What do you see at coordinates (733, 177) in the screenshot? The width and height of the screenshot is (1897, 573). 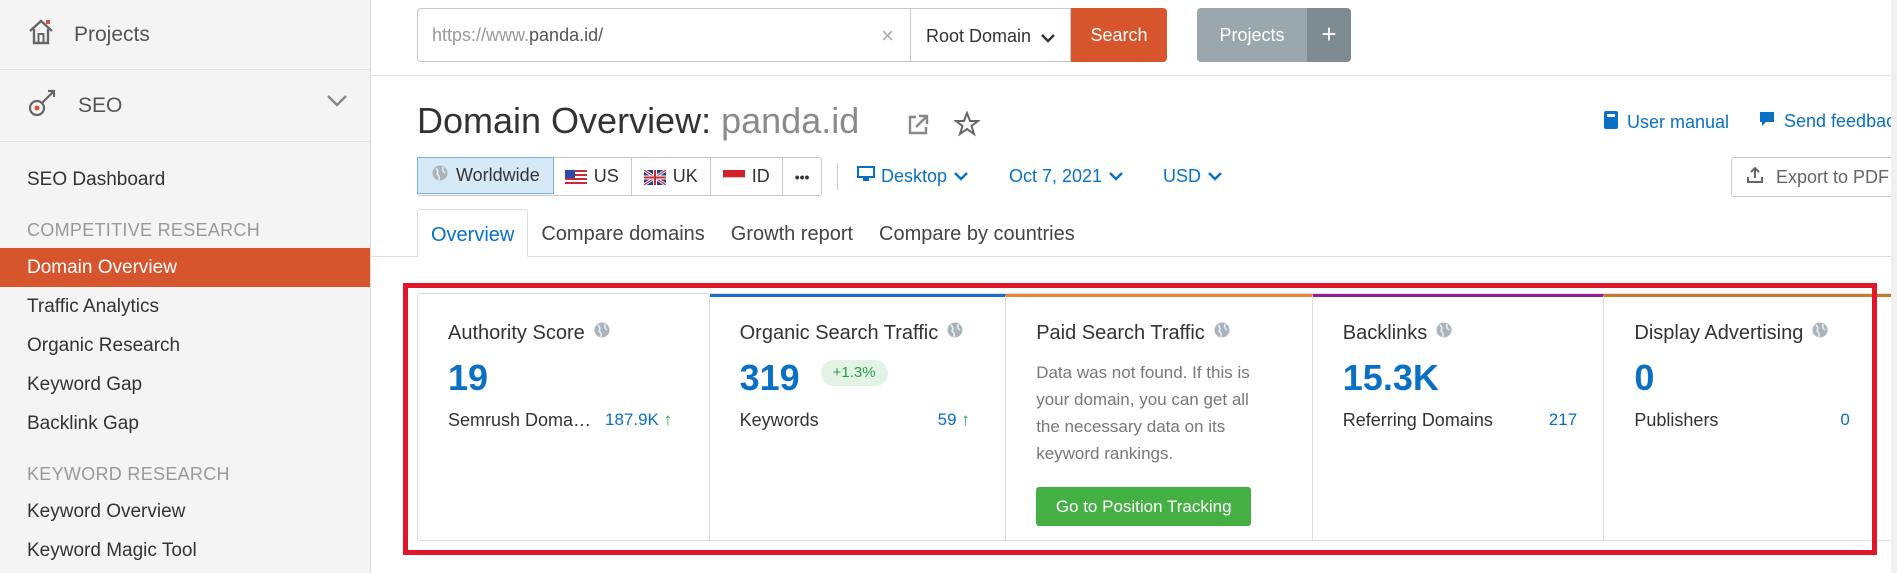 I see `id-flag-icon` at bounding box center [733, 177].